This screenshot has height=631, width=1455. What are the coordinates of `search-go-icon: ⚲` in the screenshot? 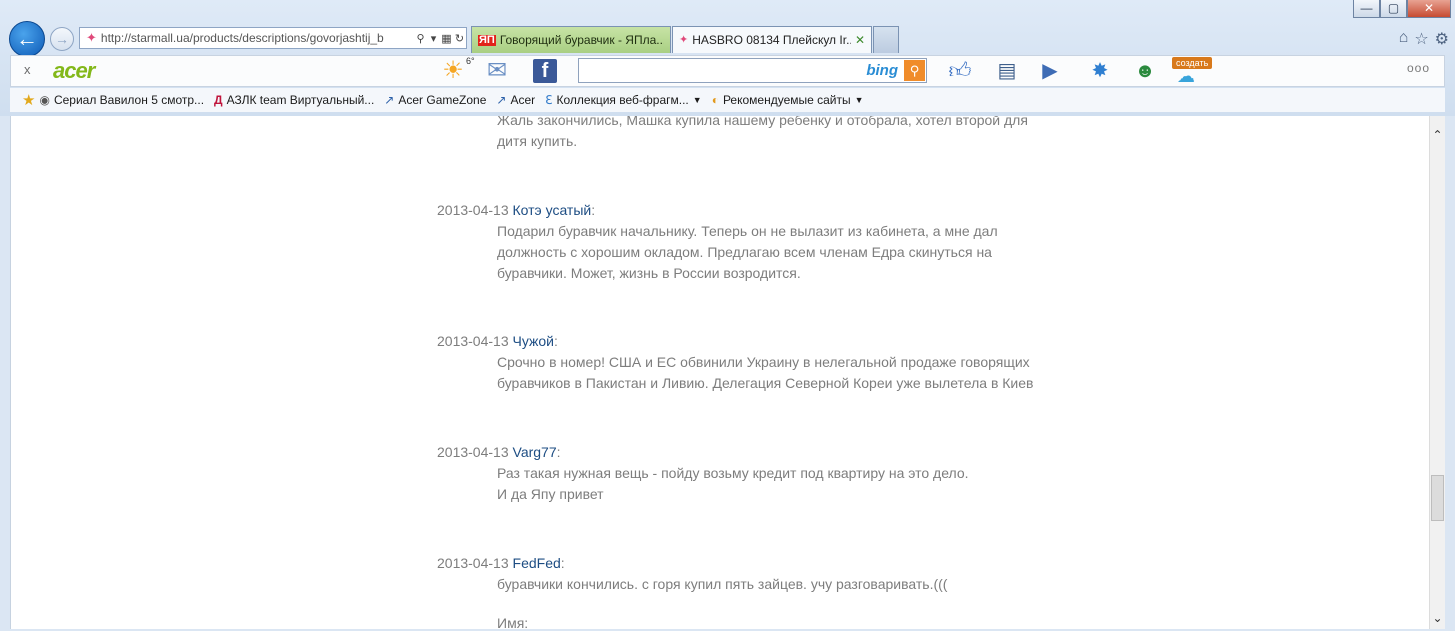 It's located at (914, 70).